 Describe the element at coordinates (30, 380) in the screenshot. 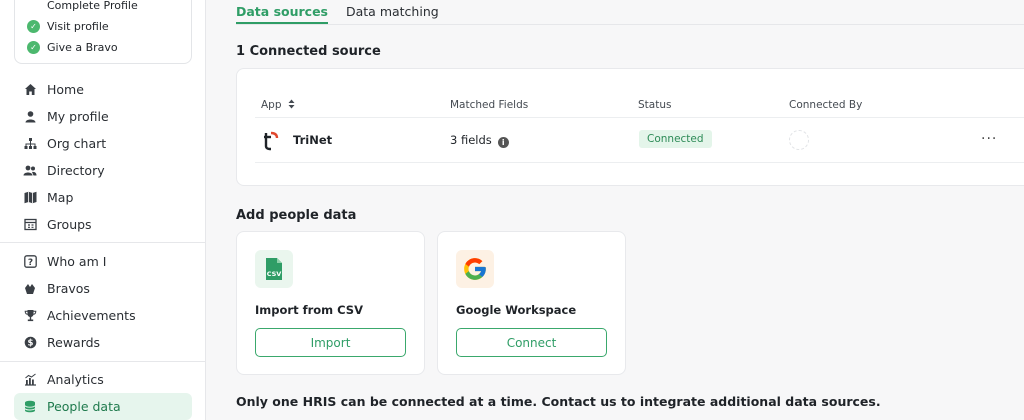

I see `chart-icon` at that location.